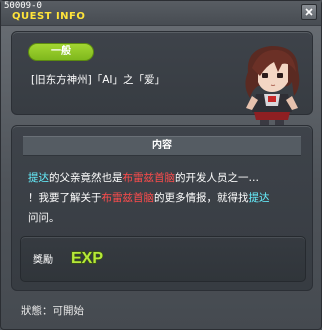 This screenshot has width=322, height=330. What do you see at coordinates (43, 260) in the screenshot?
I see `reward-label: 獎勵` at bounding box center [43, 260].